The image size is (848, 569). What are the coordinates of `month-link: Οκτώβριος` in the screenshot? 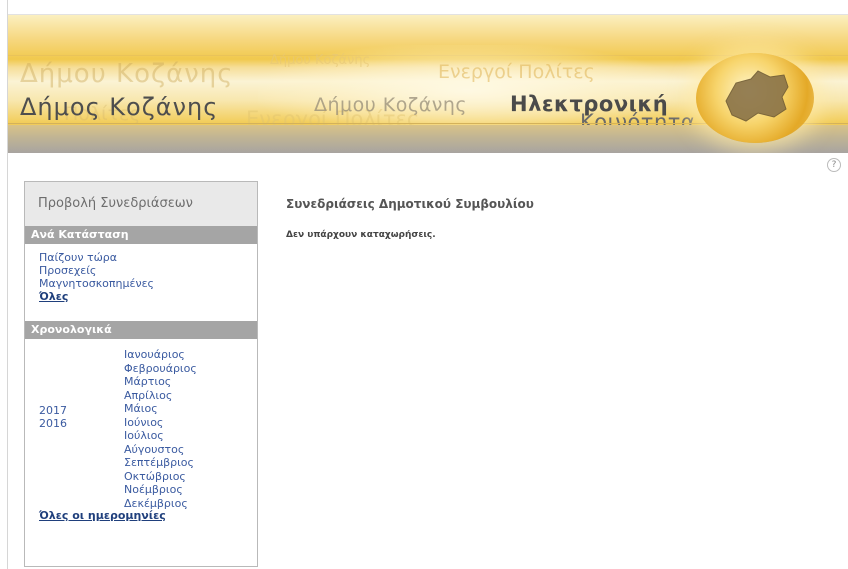 It's located at (160, 477).